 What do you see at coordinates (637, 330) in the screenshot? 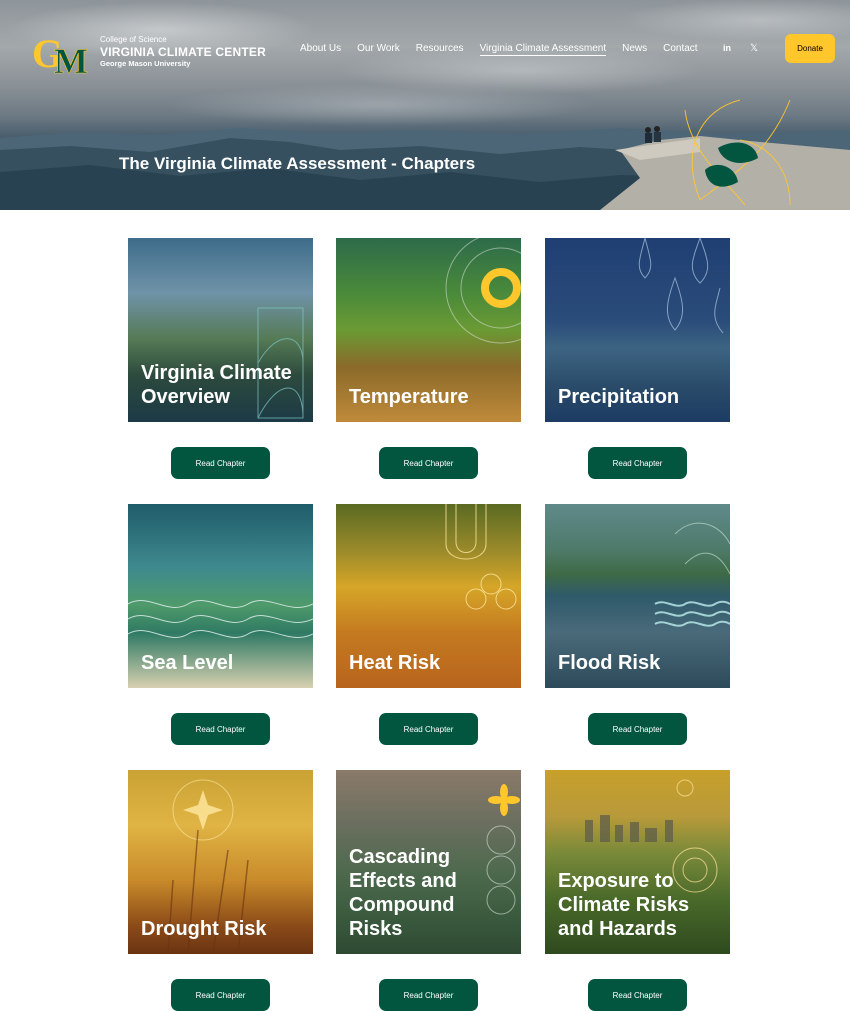
I see `chapter-image-precipitation: Precipitation` at bounding box center [637, 330].